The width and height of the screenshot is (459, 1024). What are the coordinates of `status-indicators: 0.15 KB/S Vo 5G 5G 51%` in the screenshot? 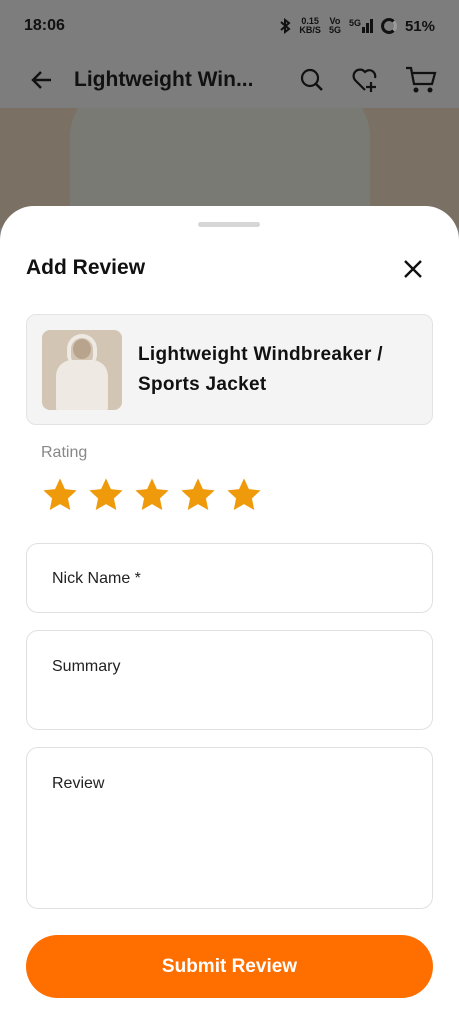 It's located at (357, 26).